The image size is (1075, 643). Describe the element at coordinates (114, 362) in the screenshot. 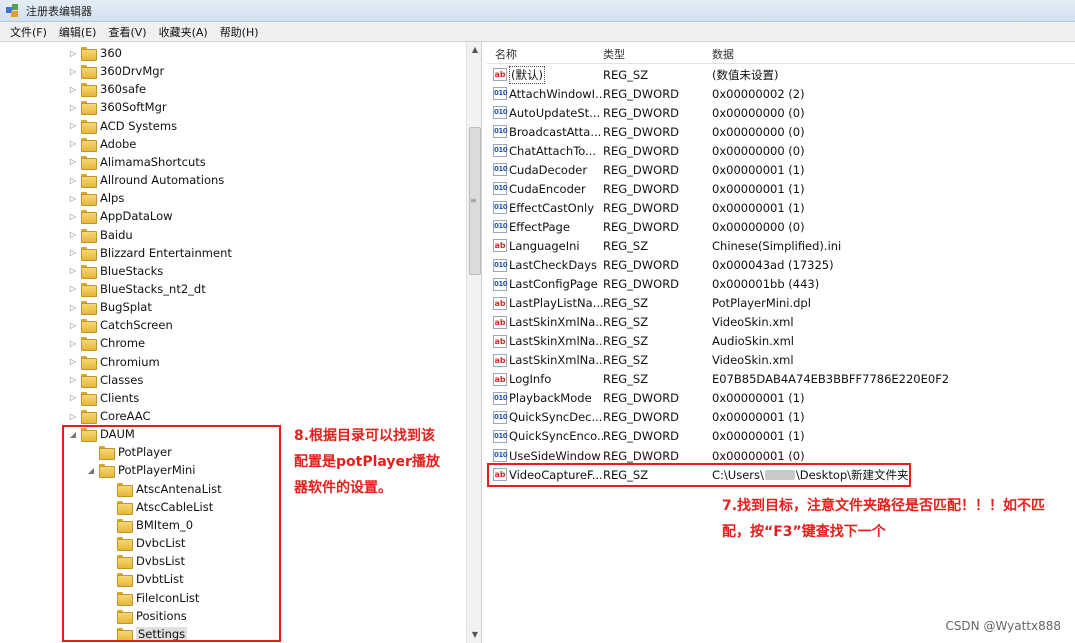

I see `tree-item: ▷ Chromium` at that location.